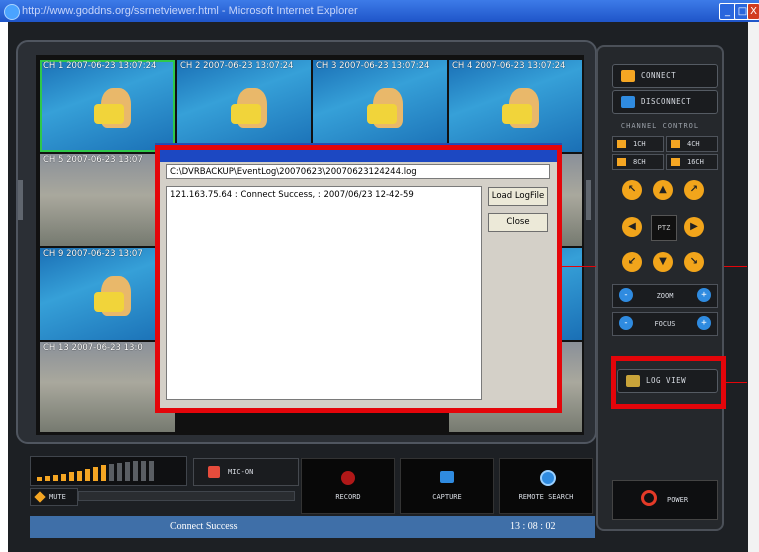 The image size is (759, 552). I want to click on ptz-up-left-button: ↖, so click(632, 190).